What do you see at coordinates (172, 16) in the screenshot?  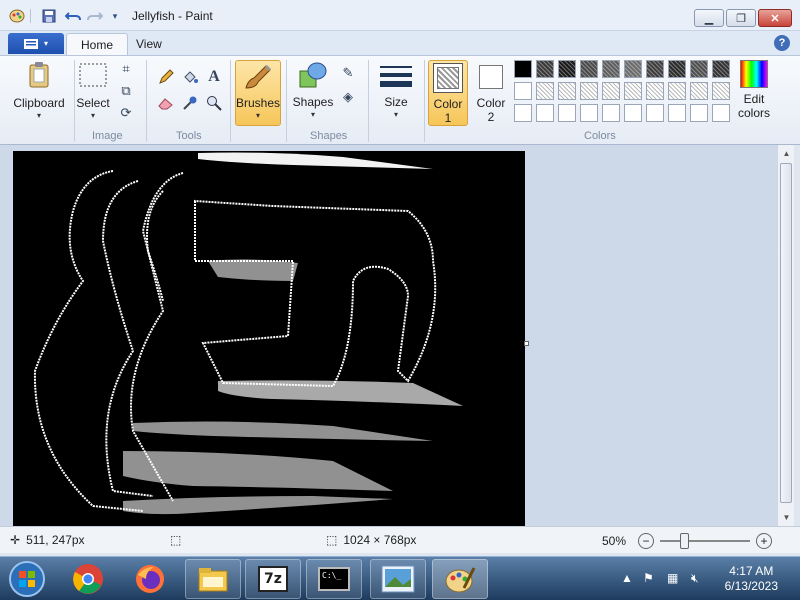 I see `window-title: Jellyfish - Paint` at bounding box center [172, 16].